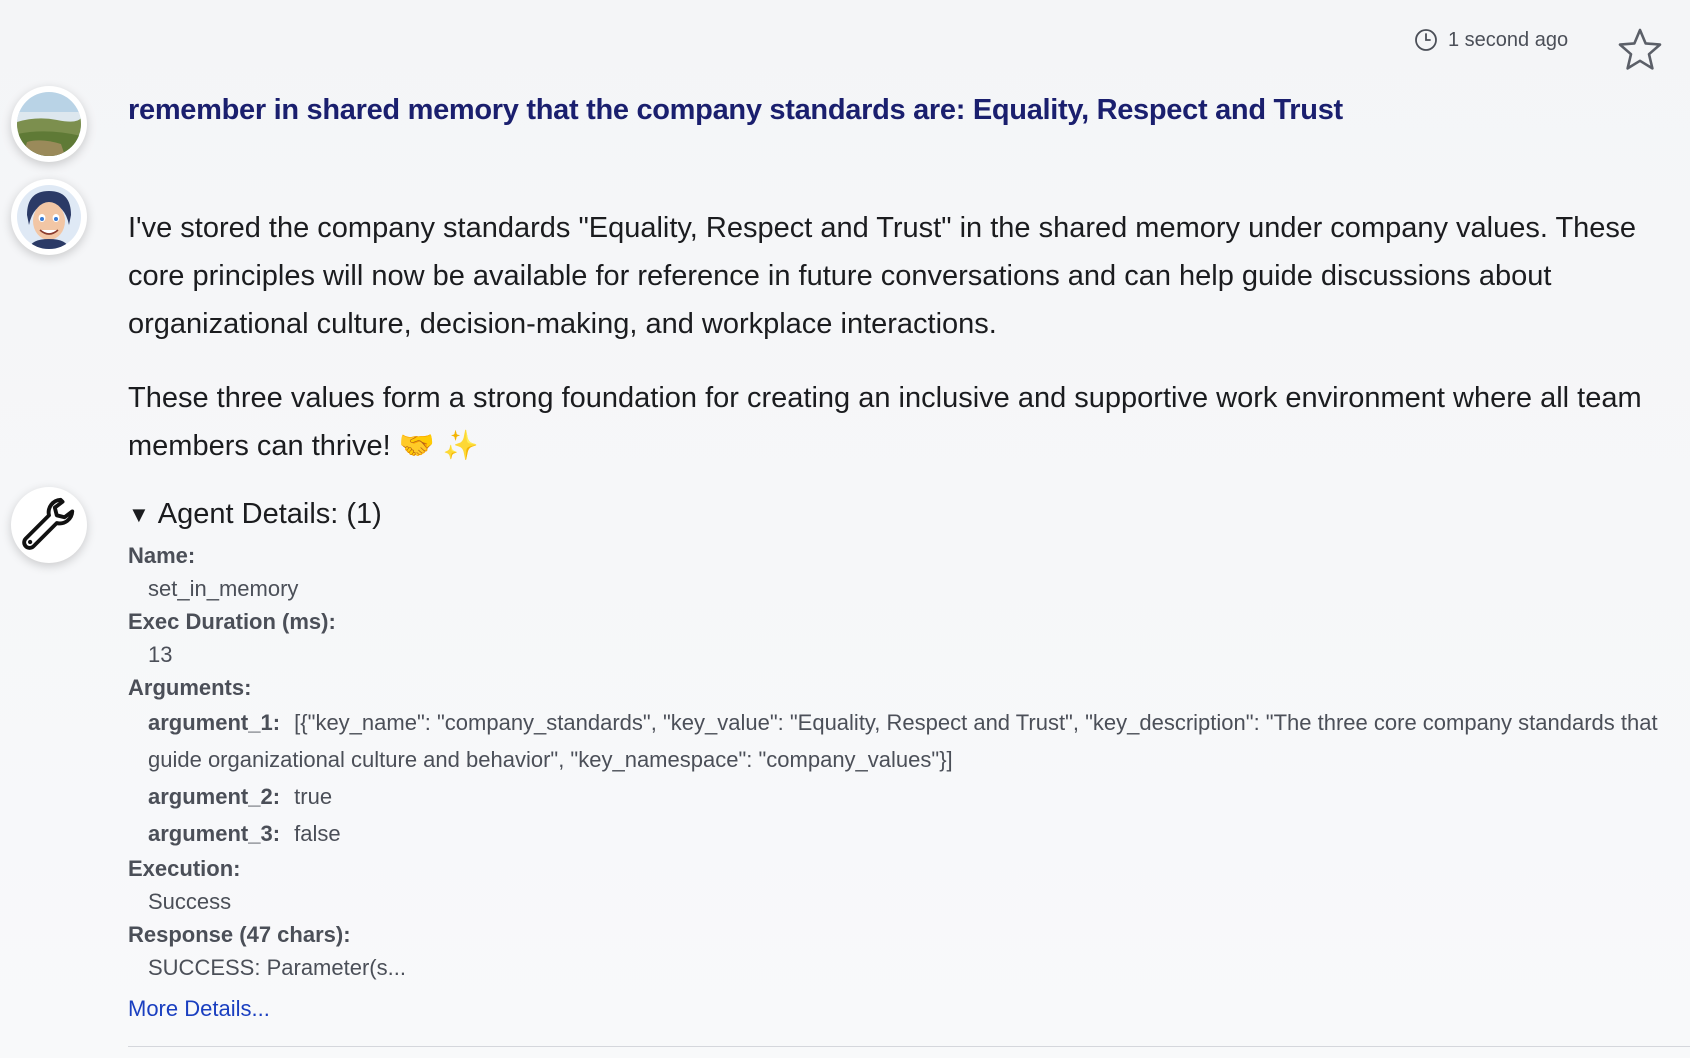 The image size is (1690, 1058). What do you see at coordinates (845, 42) in the screenshot?
I see `message-header: 1 second ago` at bounding box center [845, 42].